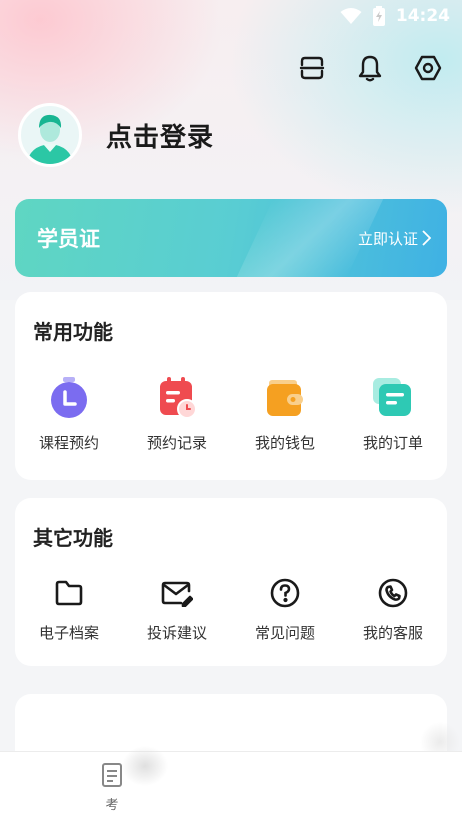 This screenshot has height=823, width=462. I want to click on my-orders-button: 我的订单, so click(393, 414).